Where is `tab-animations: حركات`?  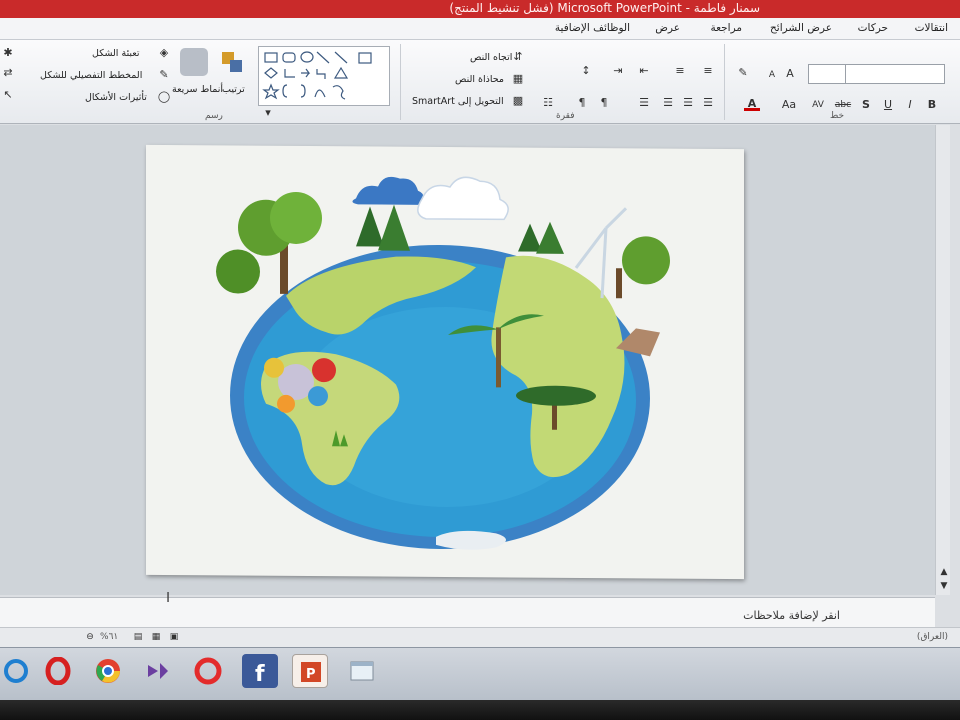 tab-animations: حركات is located at coordinates (873, 28).